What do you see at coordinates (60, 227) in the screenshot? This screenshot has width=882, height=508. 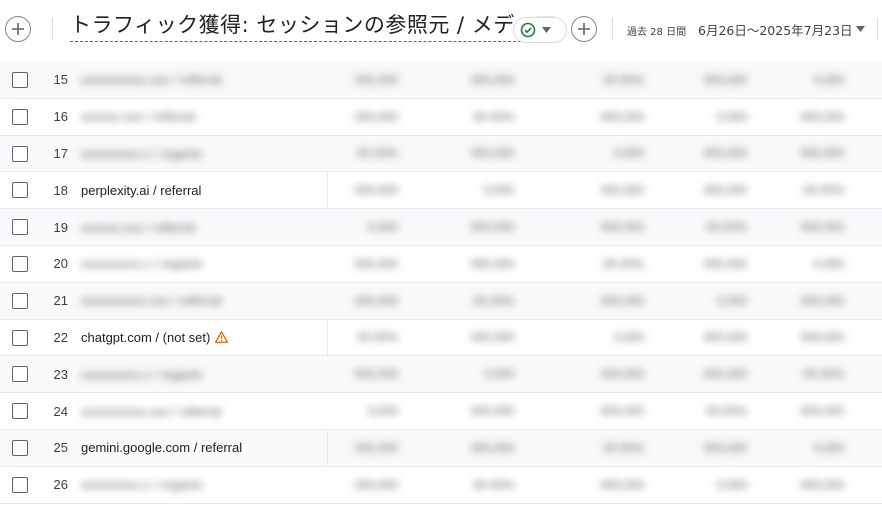 I see `row-number: 19` at bounding box center [60, 227].